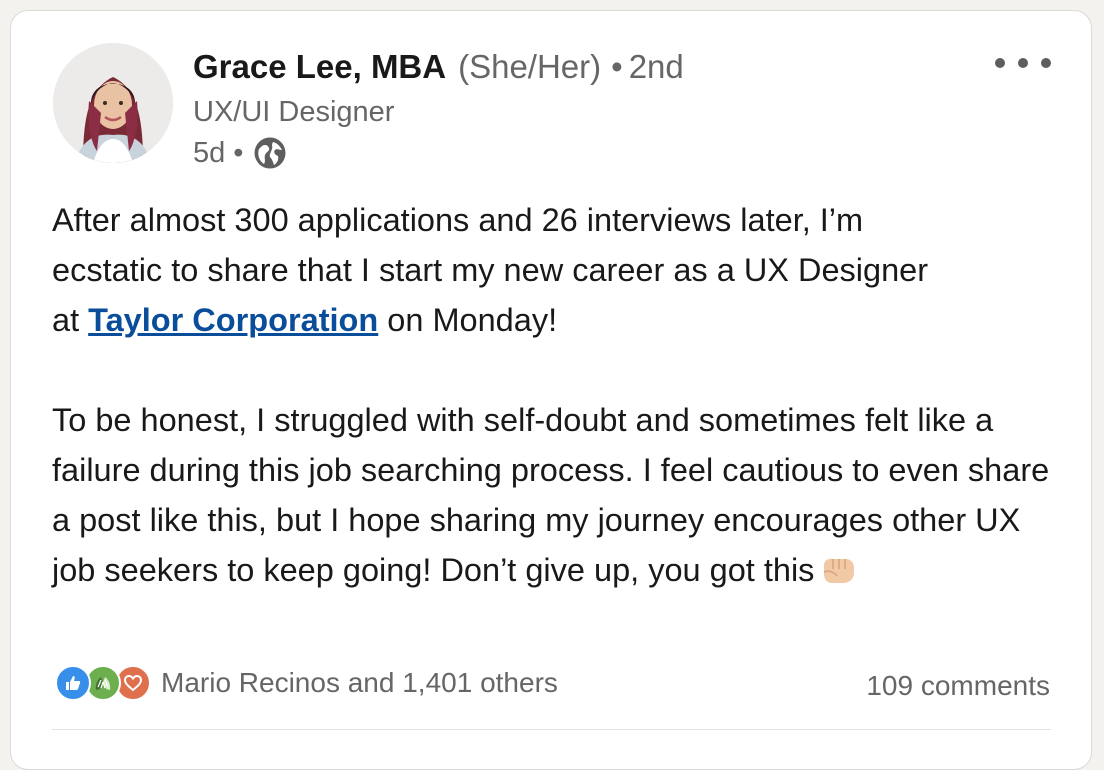 This screenshot has height=770, width=1104. I want to click on post-meta: 5d •, so click(240, 153).